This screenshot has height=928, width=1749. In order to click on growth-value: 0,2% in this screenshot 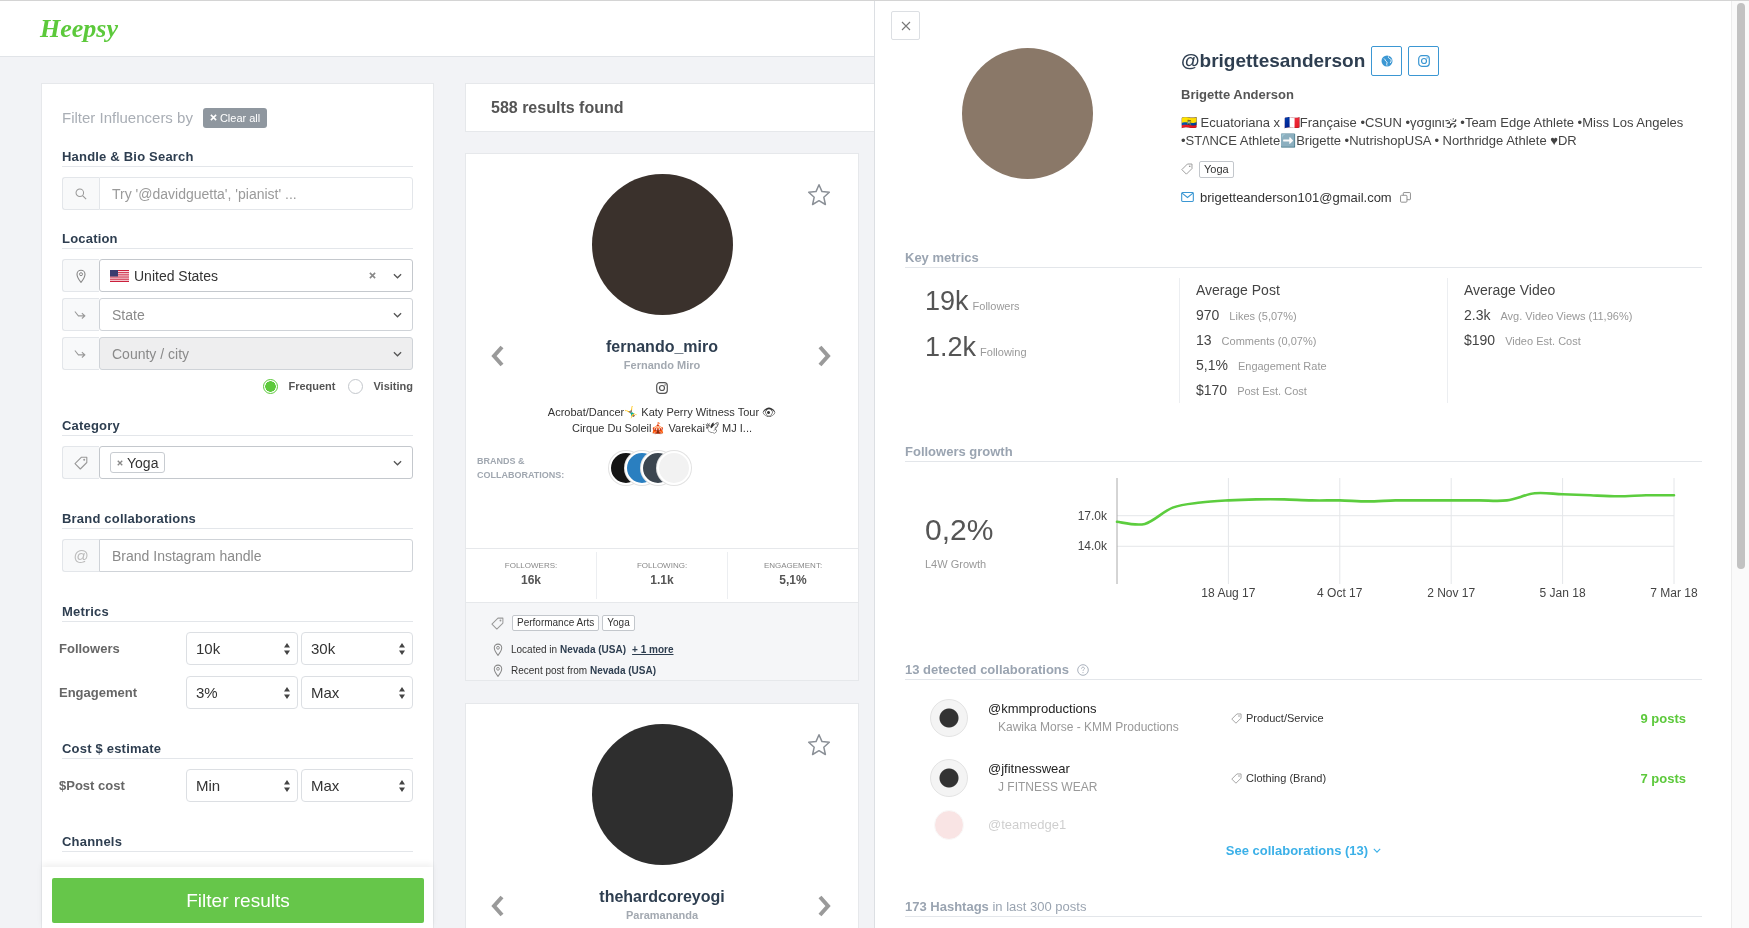, I will do `click(960, 530)`.